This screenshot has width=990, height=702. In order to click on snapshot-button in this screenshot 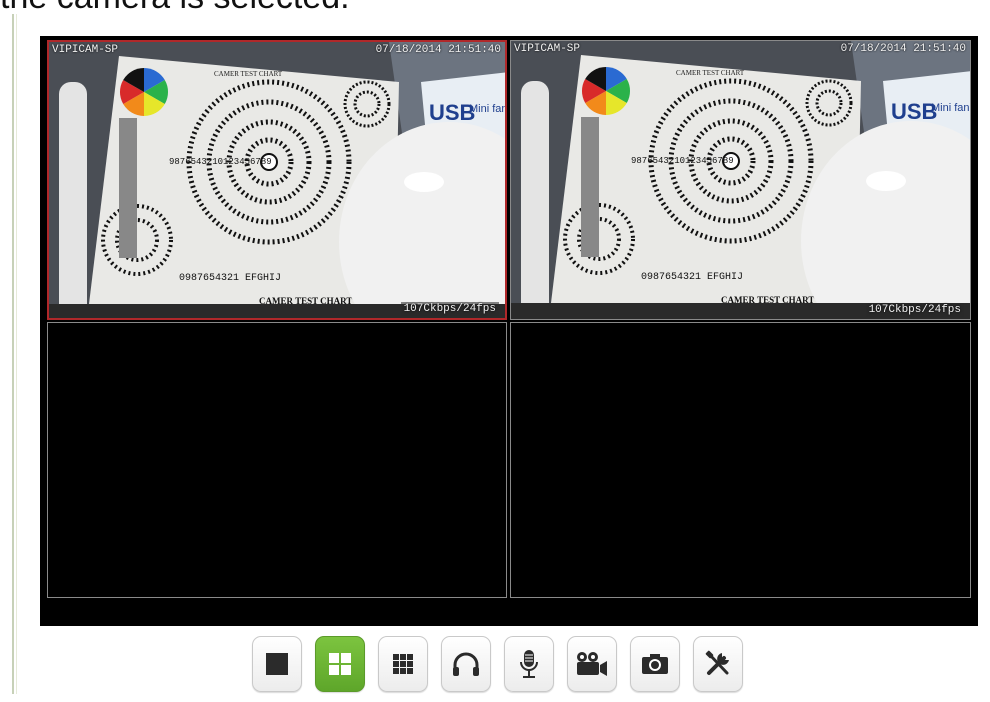, I will do `click(655, 664)`.